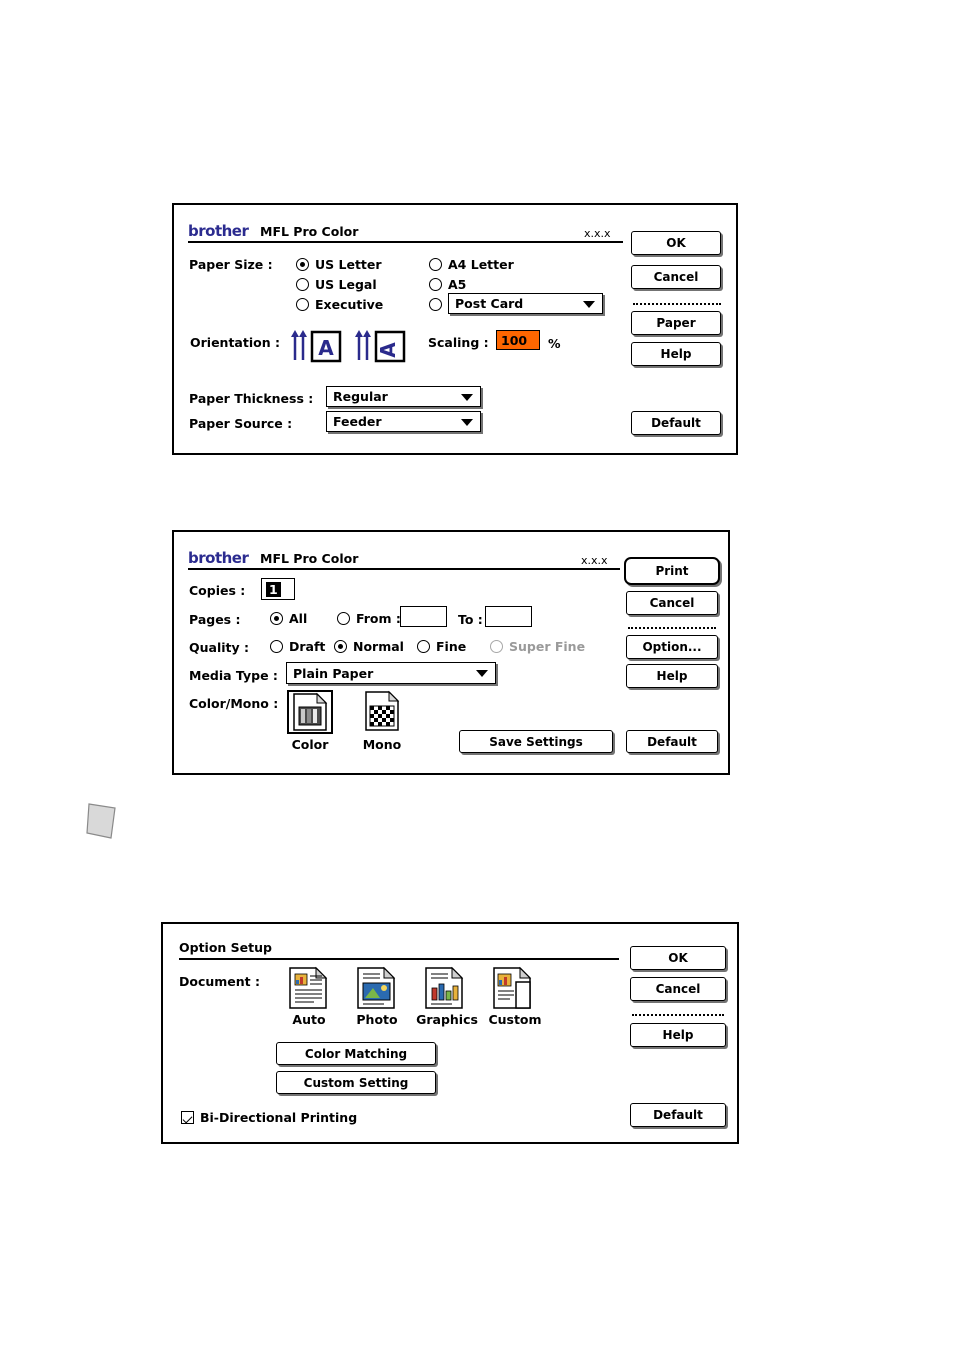  What do you see at coordinates (458, 342) in the screenshot?
I see `scaling-label: Scaling :` at bounding box center [458, 342].